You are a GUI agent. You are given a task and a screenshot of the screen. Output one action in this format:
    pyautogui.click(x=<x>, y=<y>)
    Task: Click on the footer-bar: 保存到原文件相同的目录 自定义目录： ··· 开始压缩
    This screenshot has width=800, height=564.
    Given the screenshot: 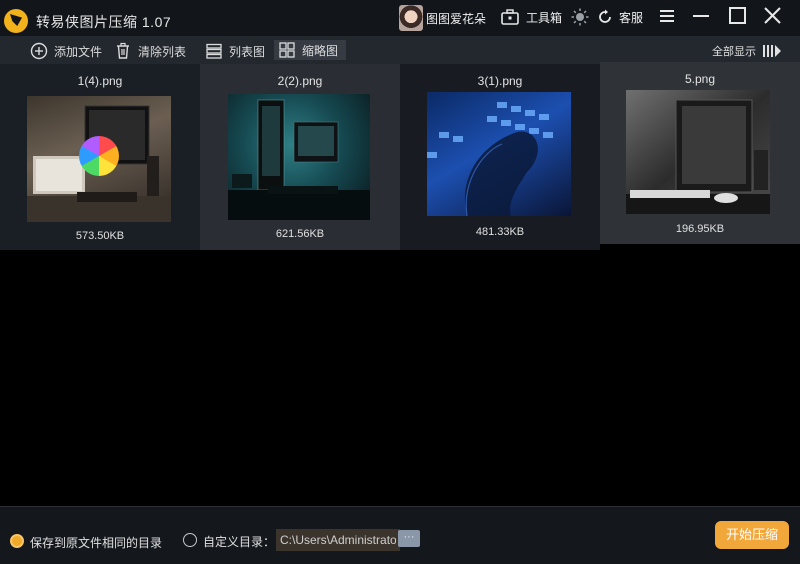 What is the action you would take?
    pyautogui.click(x=400, y=535)
    